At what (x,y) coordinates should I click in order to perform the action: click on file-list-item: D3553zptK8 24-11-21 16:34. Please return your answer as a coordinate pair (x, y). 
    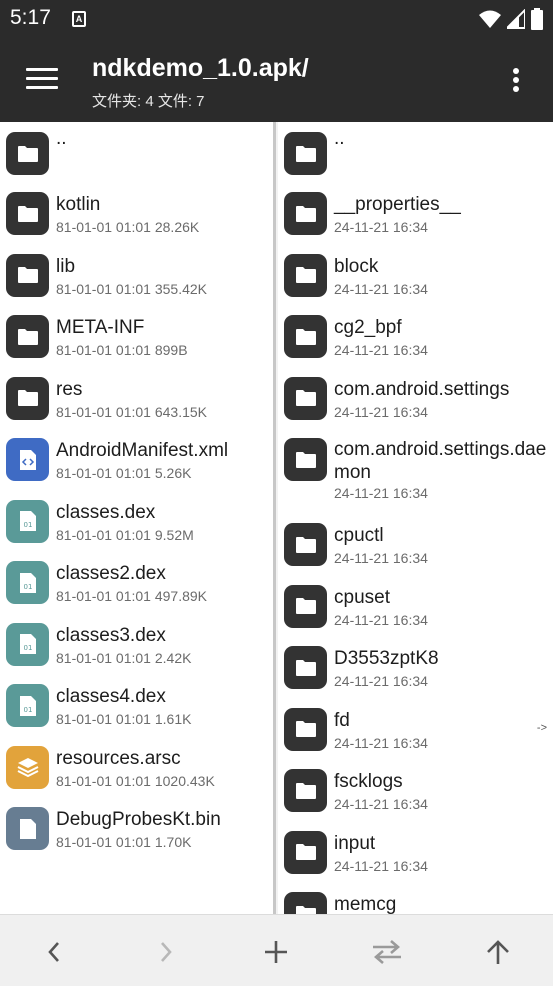
    Looking at the image, I should click on (415, 667).